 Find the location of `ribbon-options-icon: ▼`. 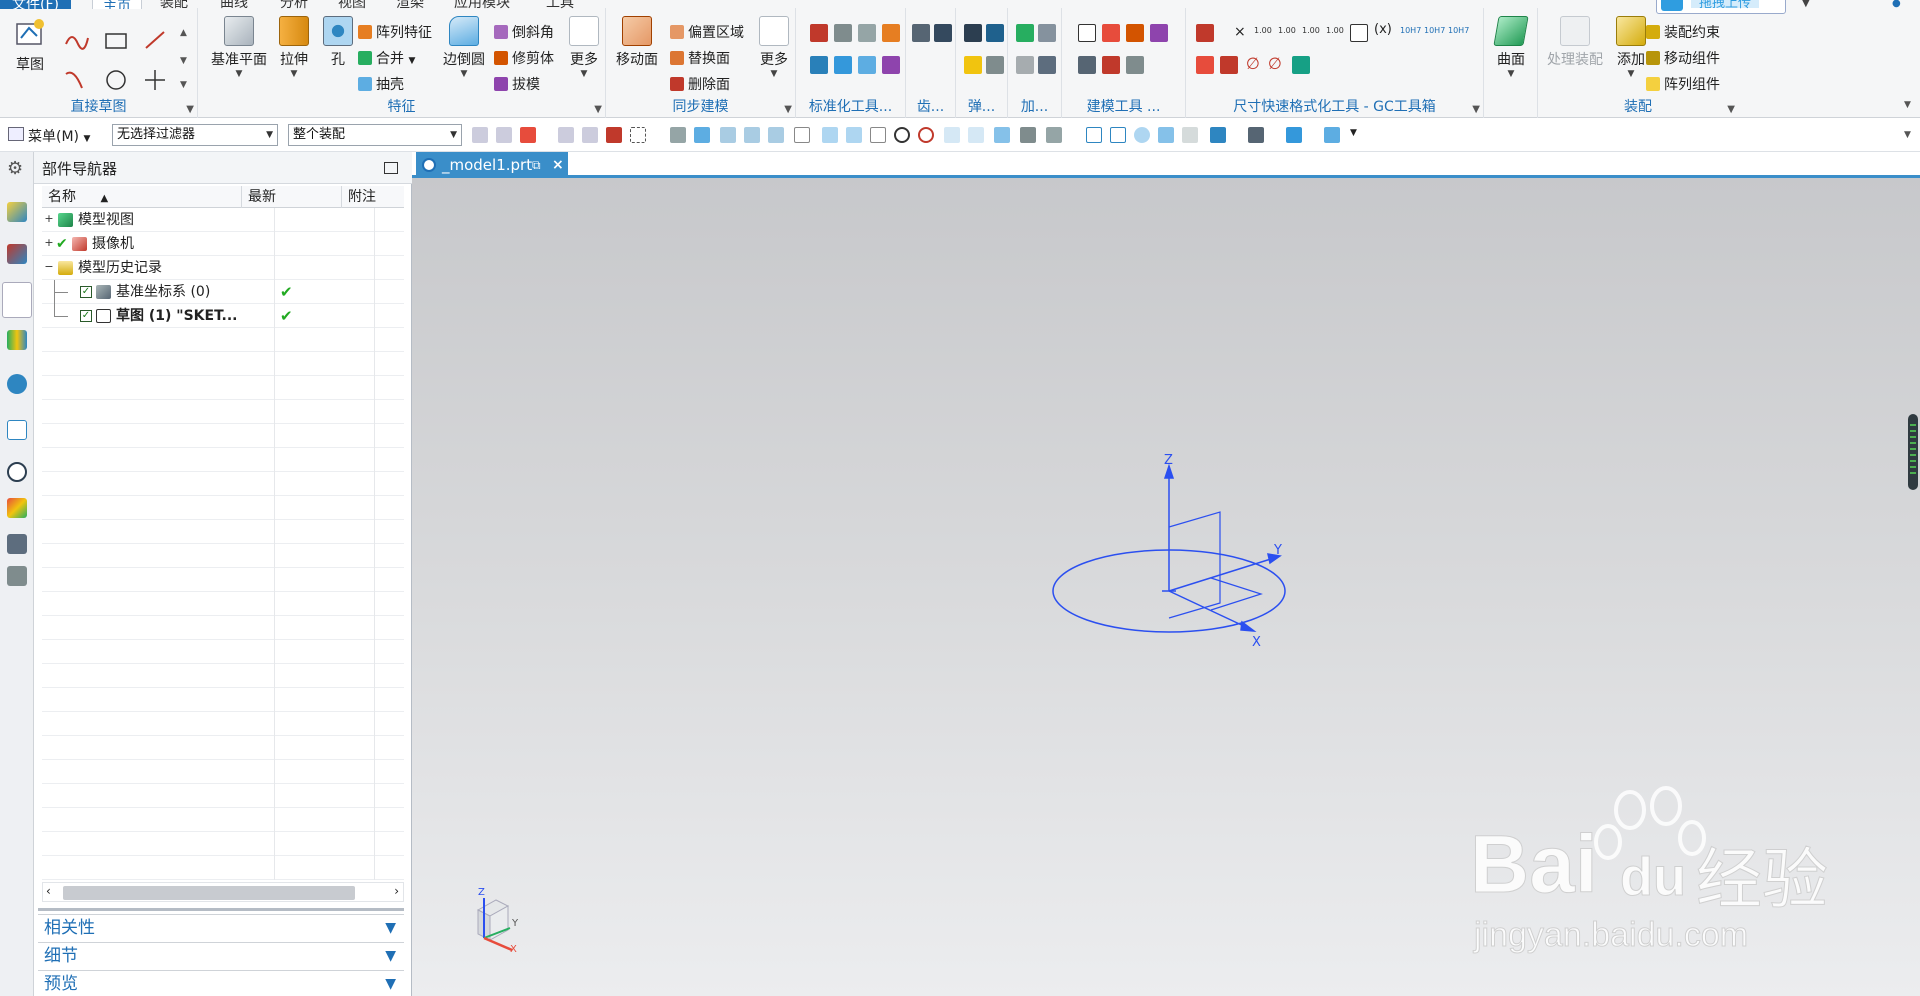

ribbon-options-icon: ▼ is located at coordinates (1907, 105).